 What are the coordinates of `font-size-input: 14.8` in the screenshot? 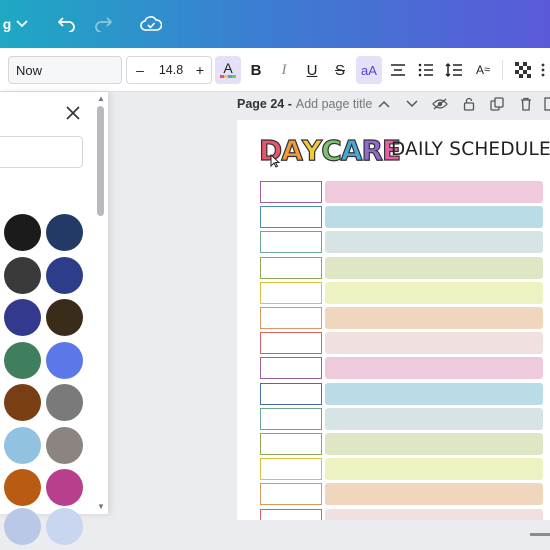 It's located at (171, 70).